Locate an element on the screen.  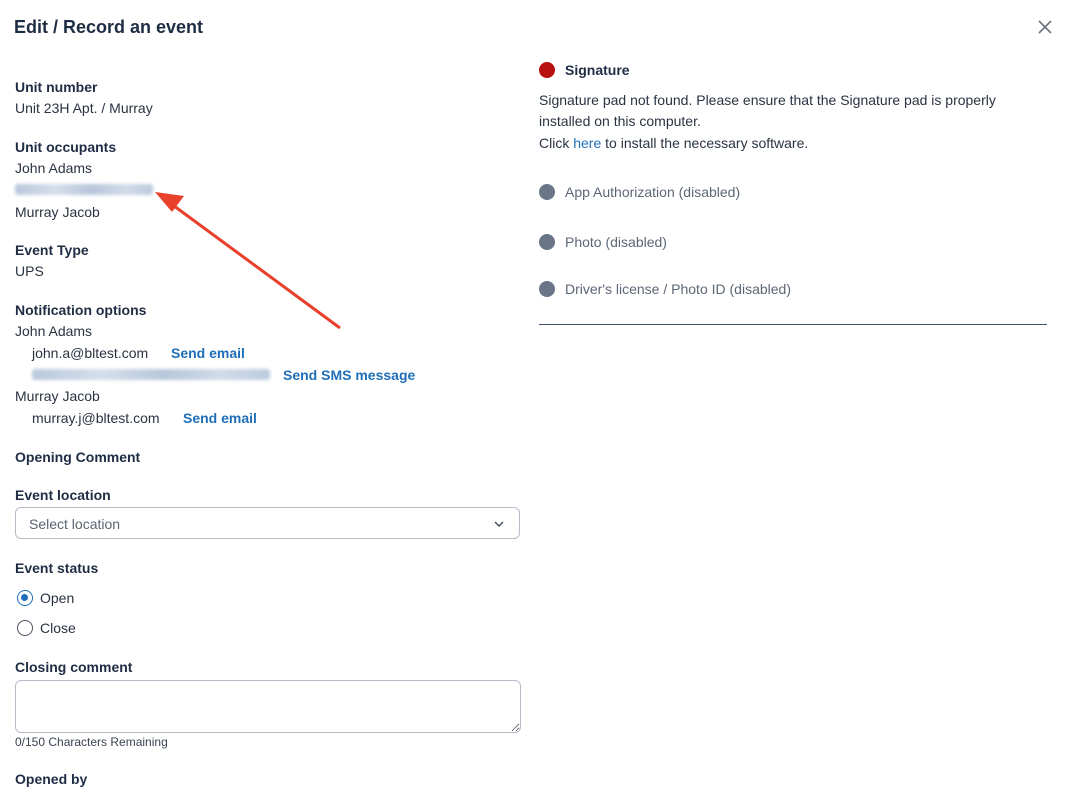
notify-person-name: John Adams is located at coordinates (54, 331).